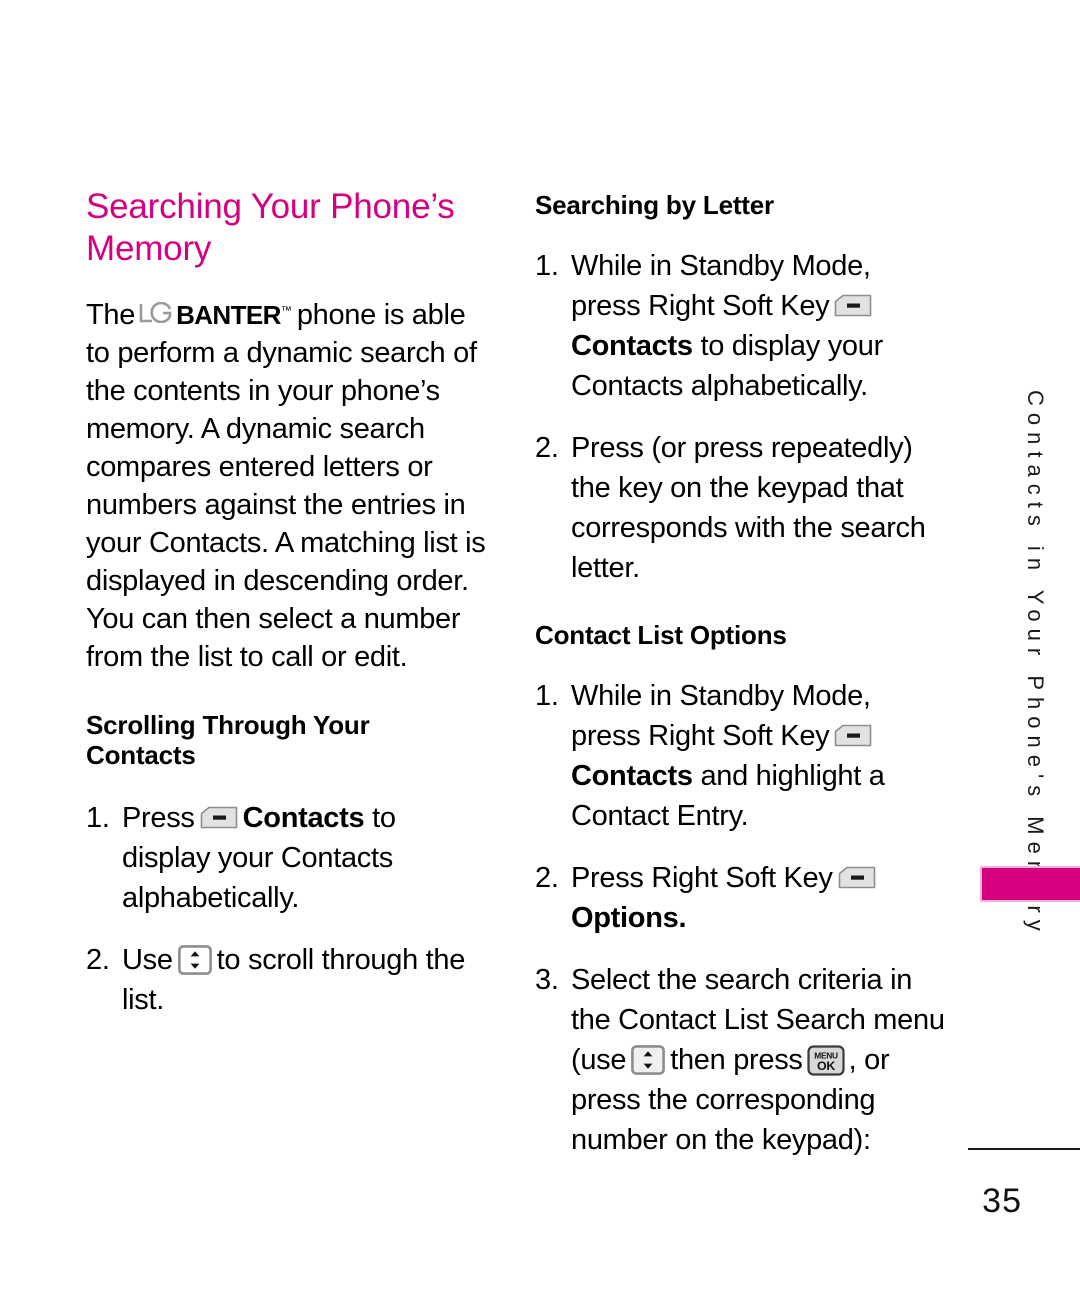  What do you see at coordinates (1002, 1201) in the screenshot?
I see `page-number: 35` at bounding box center [1002, 1201].